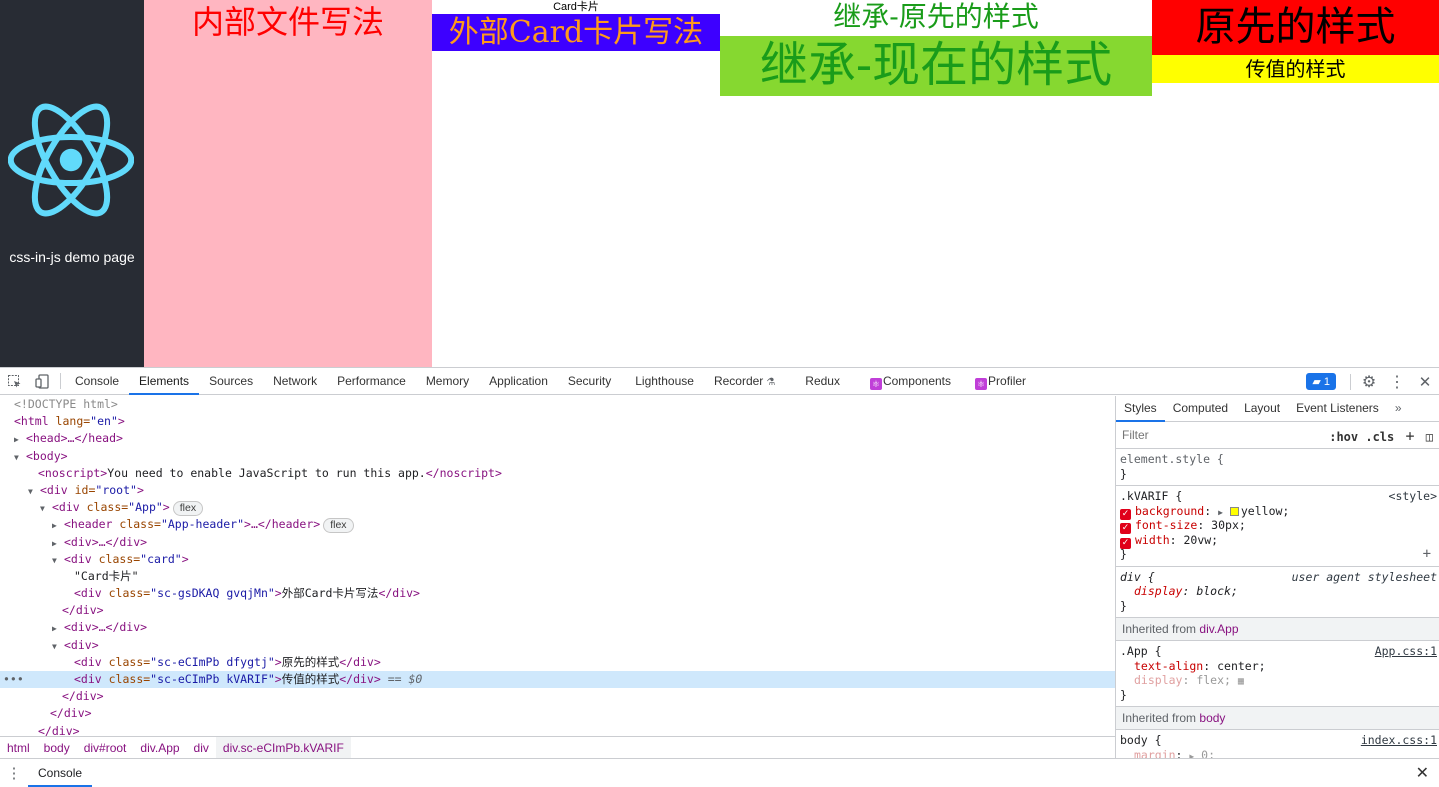 The width and height of the screenshot is (1439, 787). Describe the element at coordinates (1212, 718) in the screenshot. I see `inherited-selector: body` at that location.